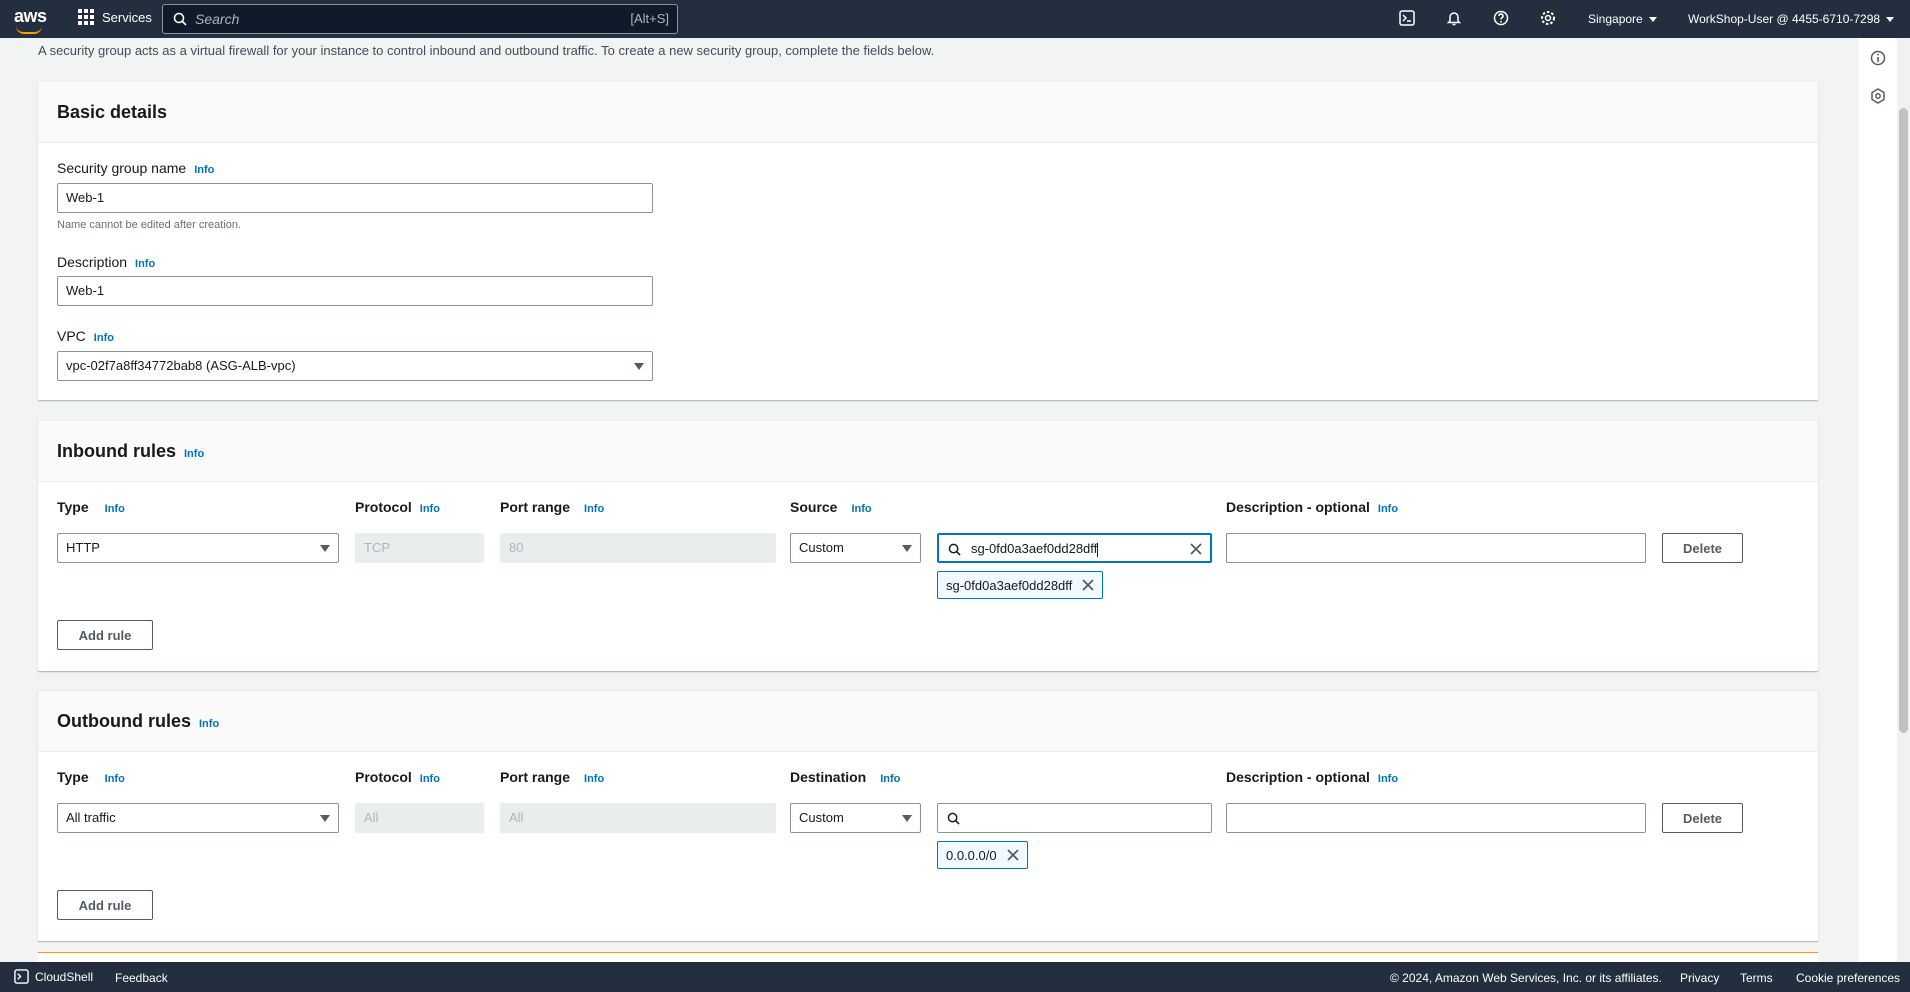 The height and width of the screenshot is (992, 1910). Describe the element at coordinates (112, 112) in the screenshot. I see `basic-details-title: Basic details` at that location.